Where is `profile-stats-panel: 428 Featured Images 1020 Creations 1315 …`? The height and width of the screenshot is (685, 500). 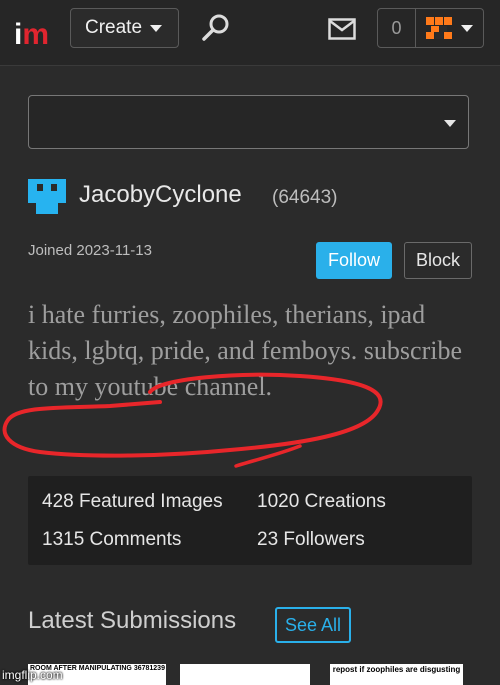 profile-stats-panel: 428 Featured Images 1020 Creations 1315 … is located at coordinates (250, 520).